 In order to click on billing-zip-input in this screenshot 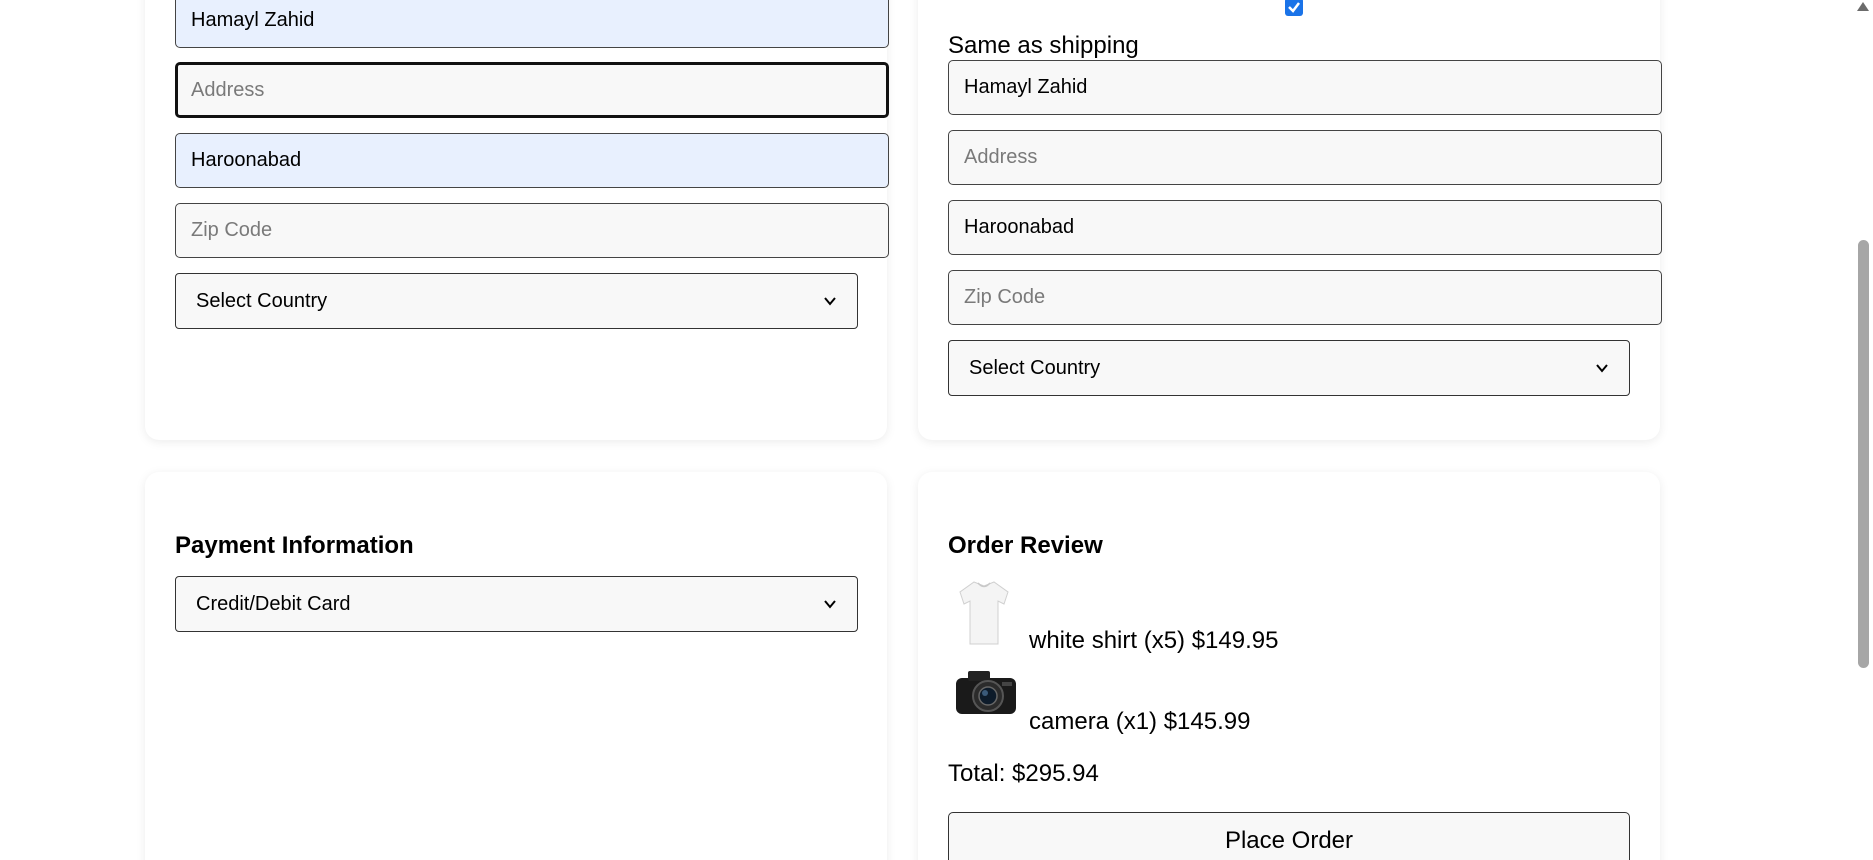, I will do `click(1305, 297)`.